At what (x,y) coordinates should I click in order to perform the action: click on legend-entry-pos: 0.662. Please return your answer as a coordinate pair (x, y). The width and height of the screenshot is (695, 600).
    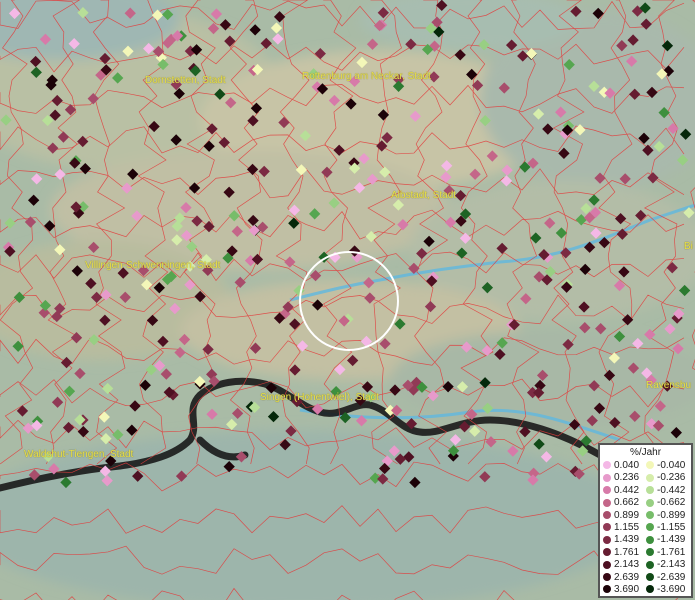
    Looking at the image, I should click on (621, 502).